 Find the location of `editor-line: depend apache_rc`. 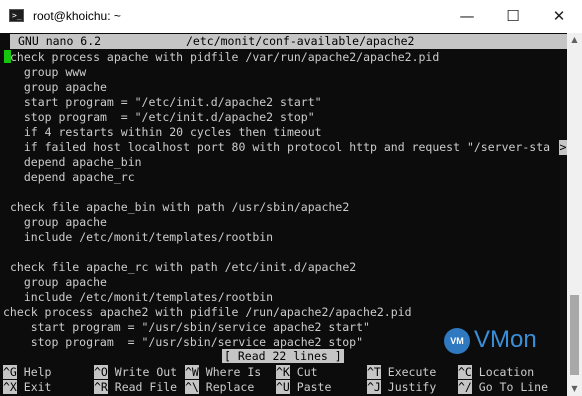

editor-line: depend apache_rc is located at coordinates (72, 177).